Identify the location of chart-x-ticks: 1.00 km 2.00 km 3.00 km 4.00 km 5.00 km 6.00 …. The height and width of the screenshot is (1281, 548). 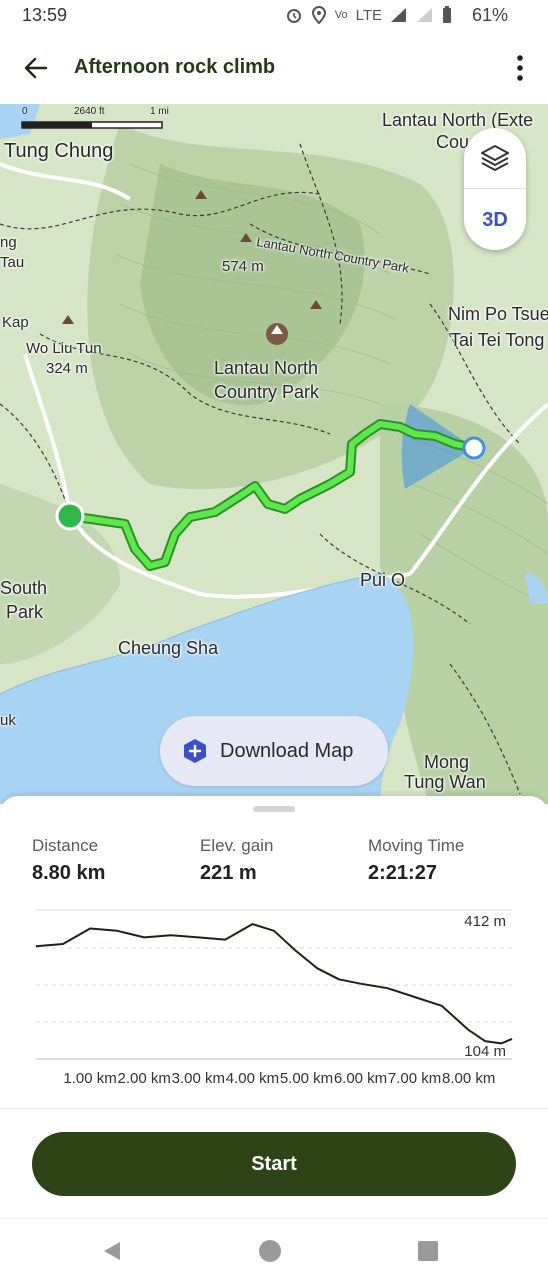
(279, 1078).